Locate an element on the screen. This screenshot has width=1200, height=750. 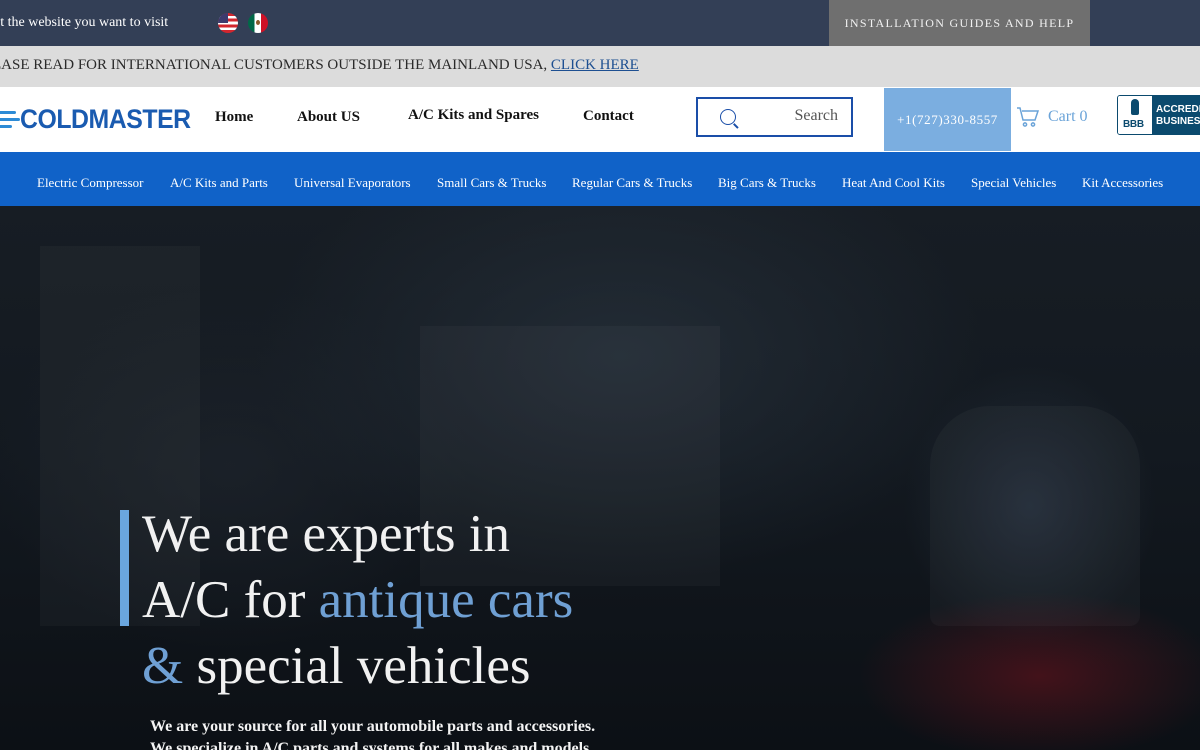
bbb-logo-text: BBB is located at coordinates (1133, 124).